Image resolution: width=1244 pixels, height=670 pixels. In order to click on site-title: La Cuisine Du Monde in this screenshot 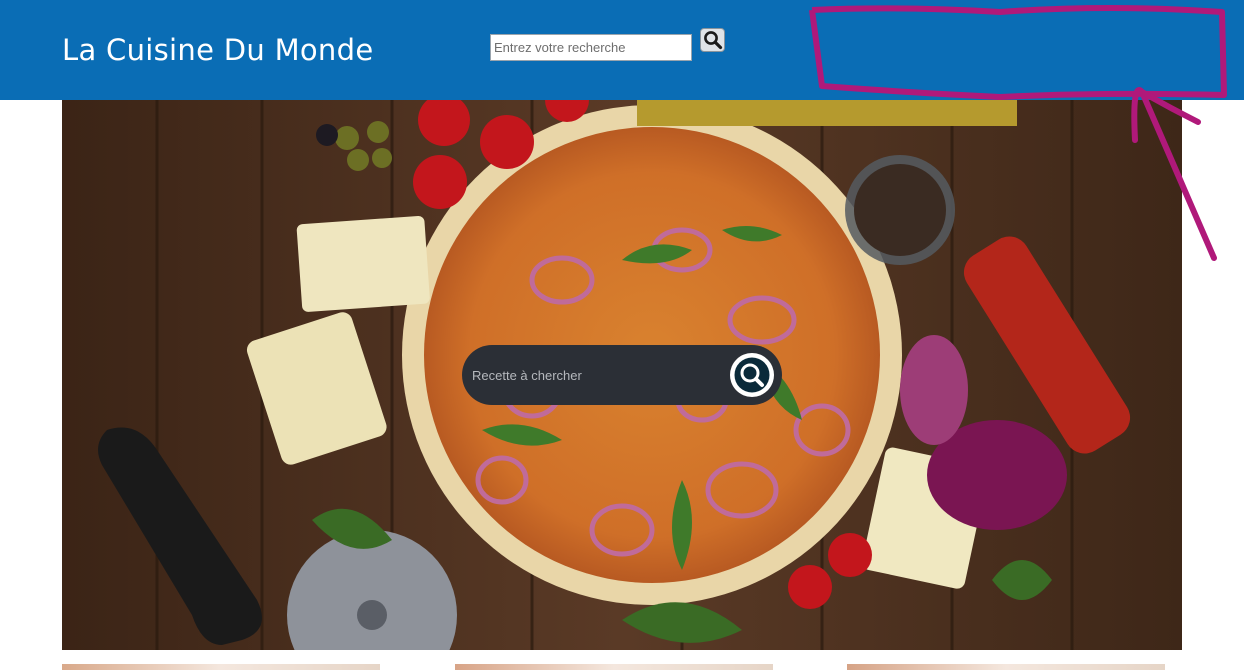, I will do `click(217, 50)`.